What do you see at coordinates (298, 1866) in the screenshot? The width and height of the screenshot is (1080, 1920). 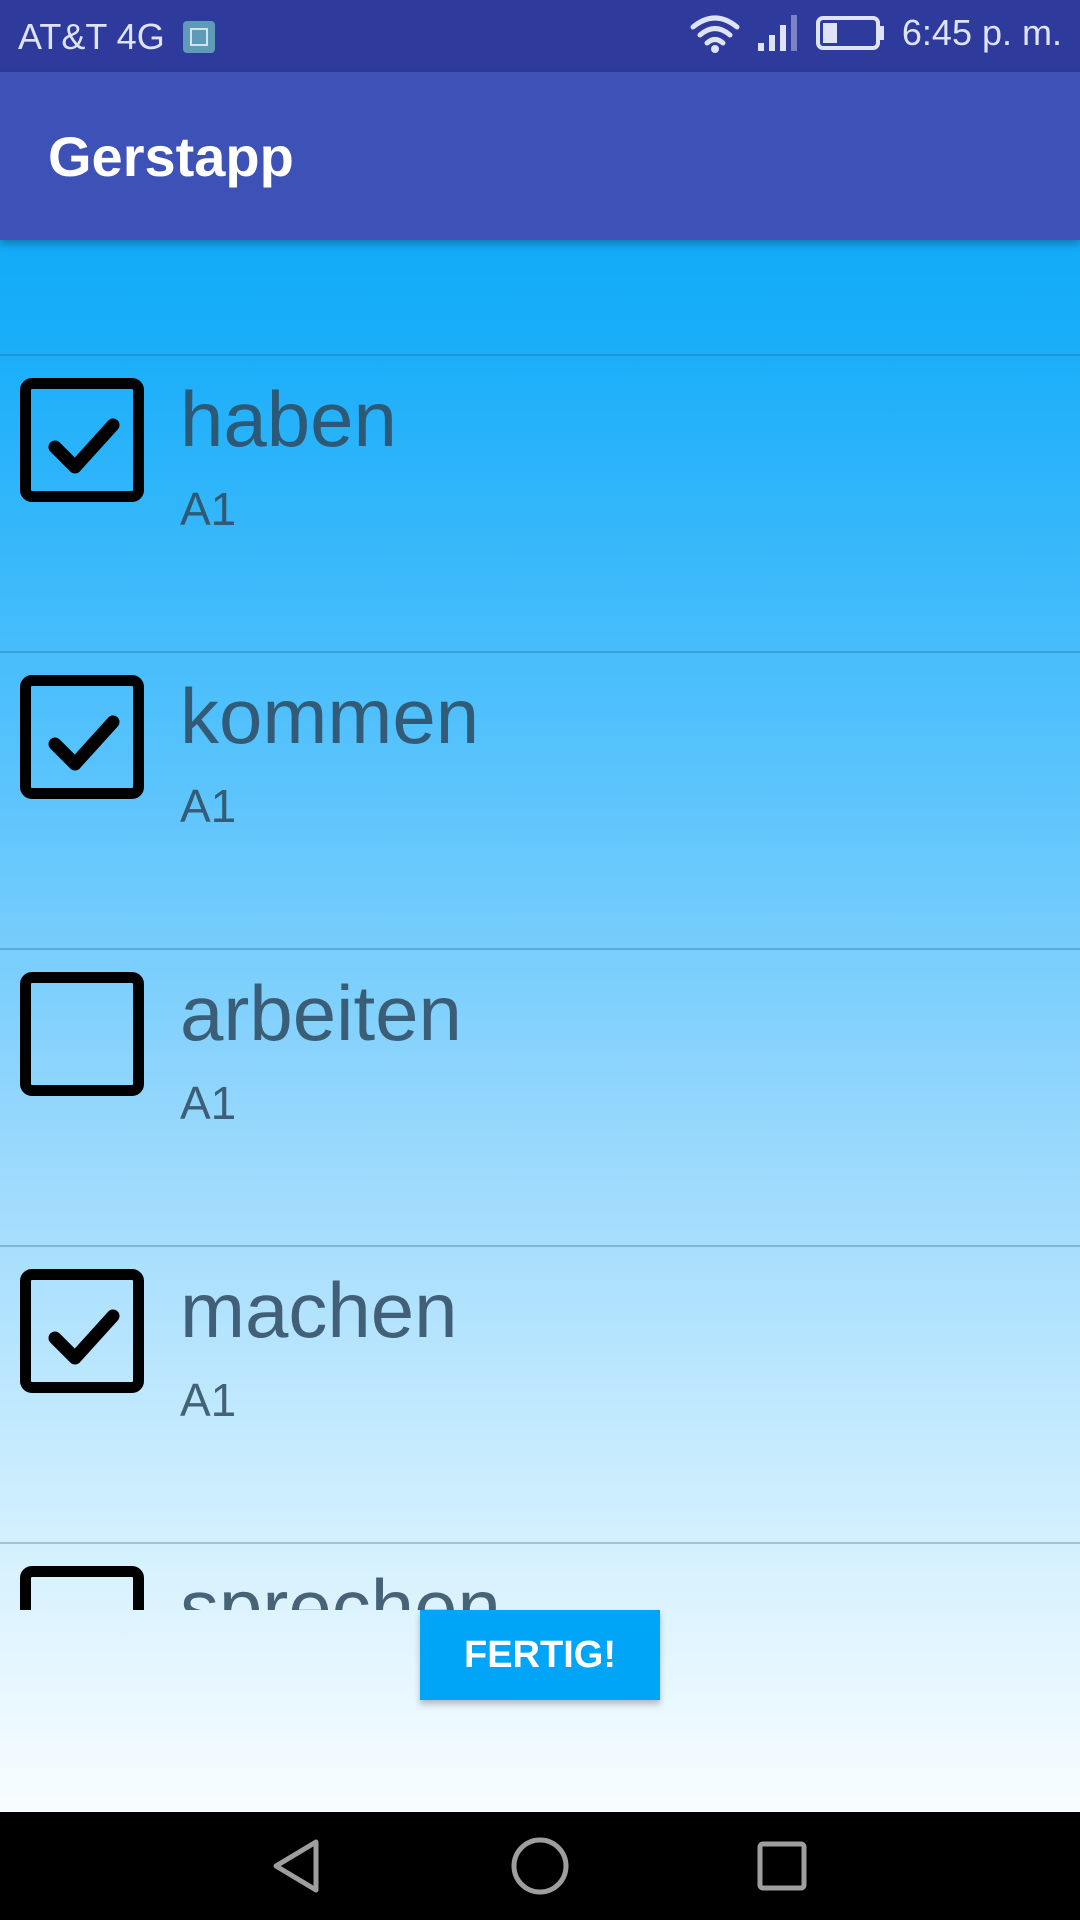 I see `back-icon` at bounding box center [298, 1866].